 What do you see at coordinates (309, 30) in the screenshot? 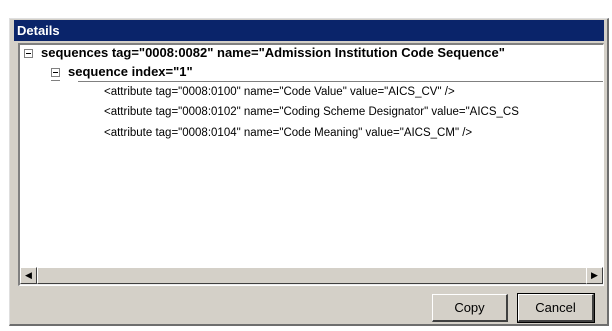
I see `dialog-title: Details` at bounding box center [309, 30].